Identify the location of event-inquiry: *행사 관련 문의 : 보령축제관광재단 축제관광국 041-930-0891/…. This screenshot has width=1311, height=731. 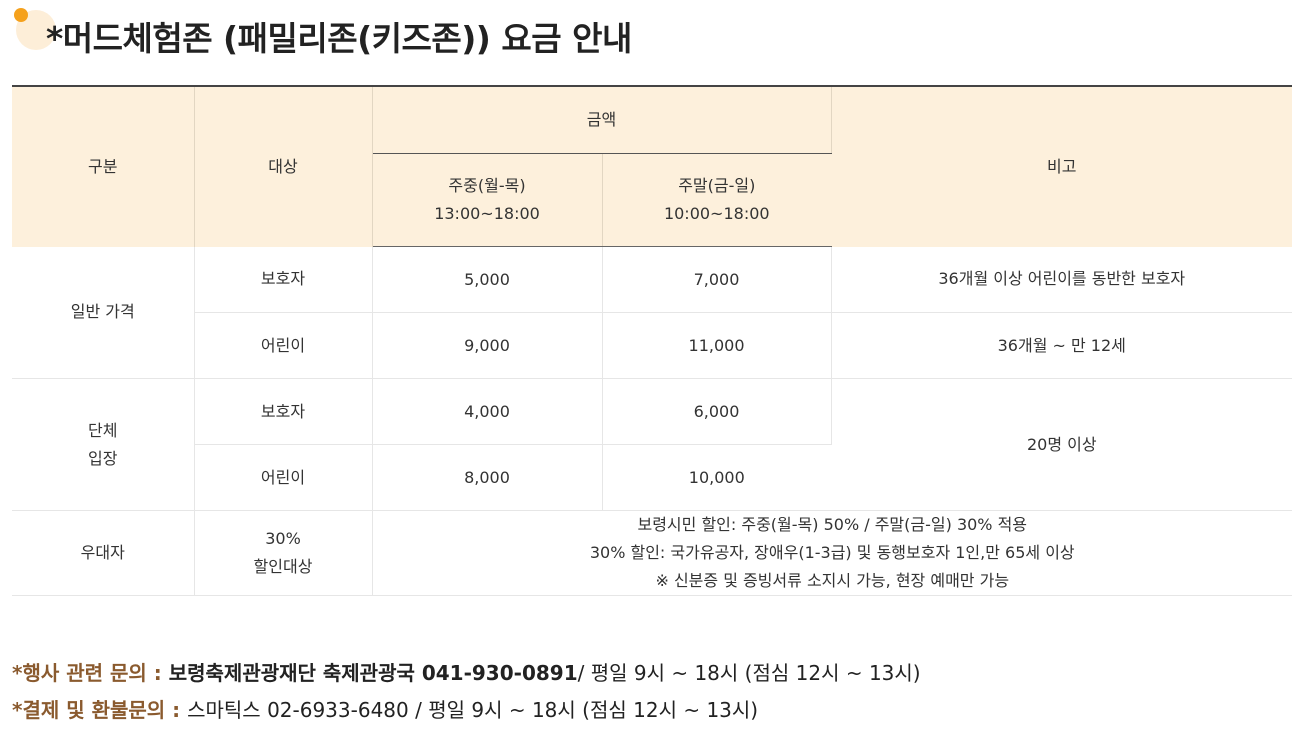
(466, 671).